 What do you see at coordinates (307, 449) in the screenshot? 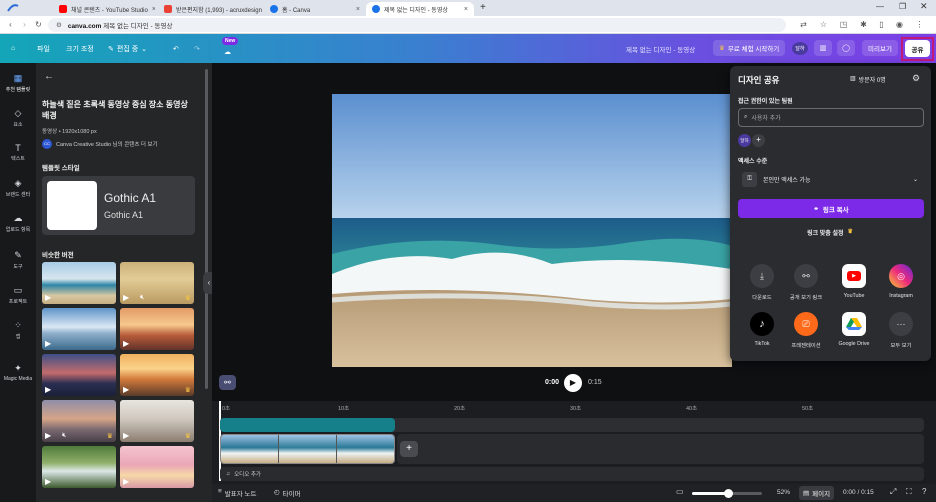
I see `video-clip` at bounding box center [307, 449].